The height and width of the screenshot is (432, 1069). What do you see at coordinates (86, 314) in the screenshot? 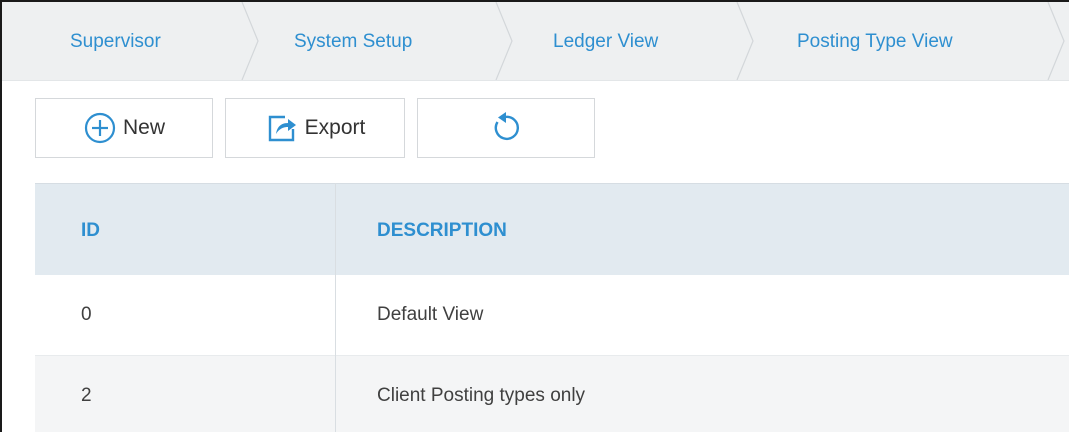
I see `cell-id: 0` at bounding box center [86, 314].